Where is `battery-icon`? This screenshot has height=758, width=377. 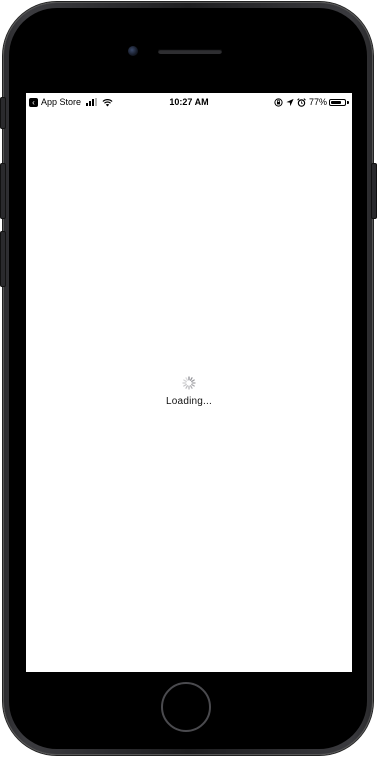
battery-icon is located at coordinates (337, 102).